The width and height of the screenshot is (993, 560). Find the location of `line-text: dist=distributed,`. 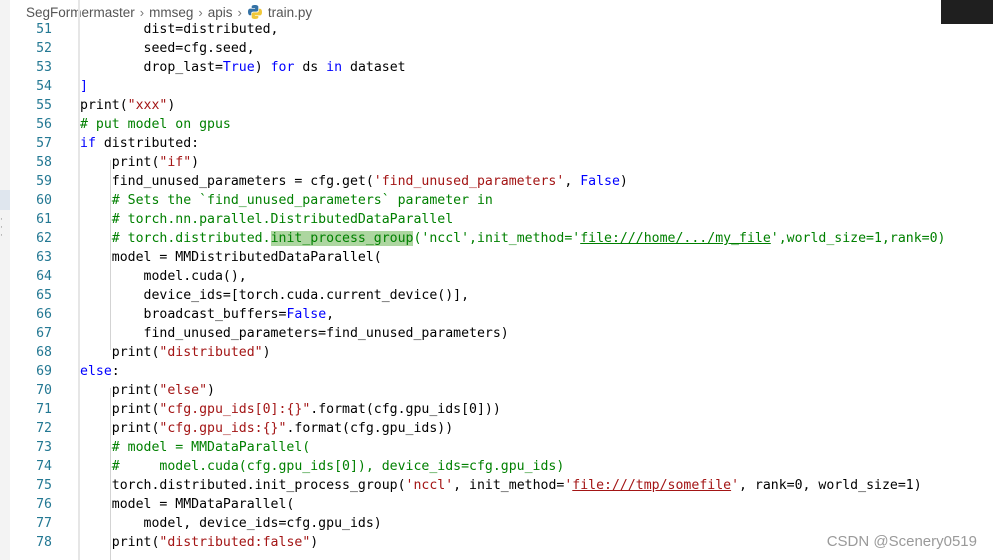

line-text: dist=distributed, is located at coordinates (179, 29).